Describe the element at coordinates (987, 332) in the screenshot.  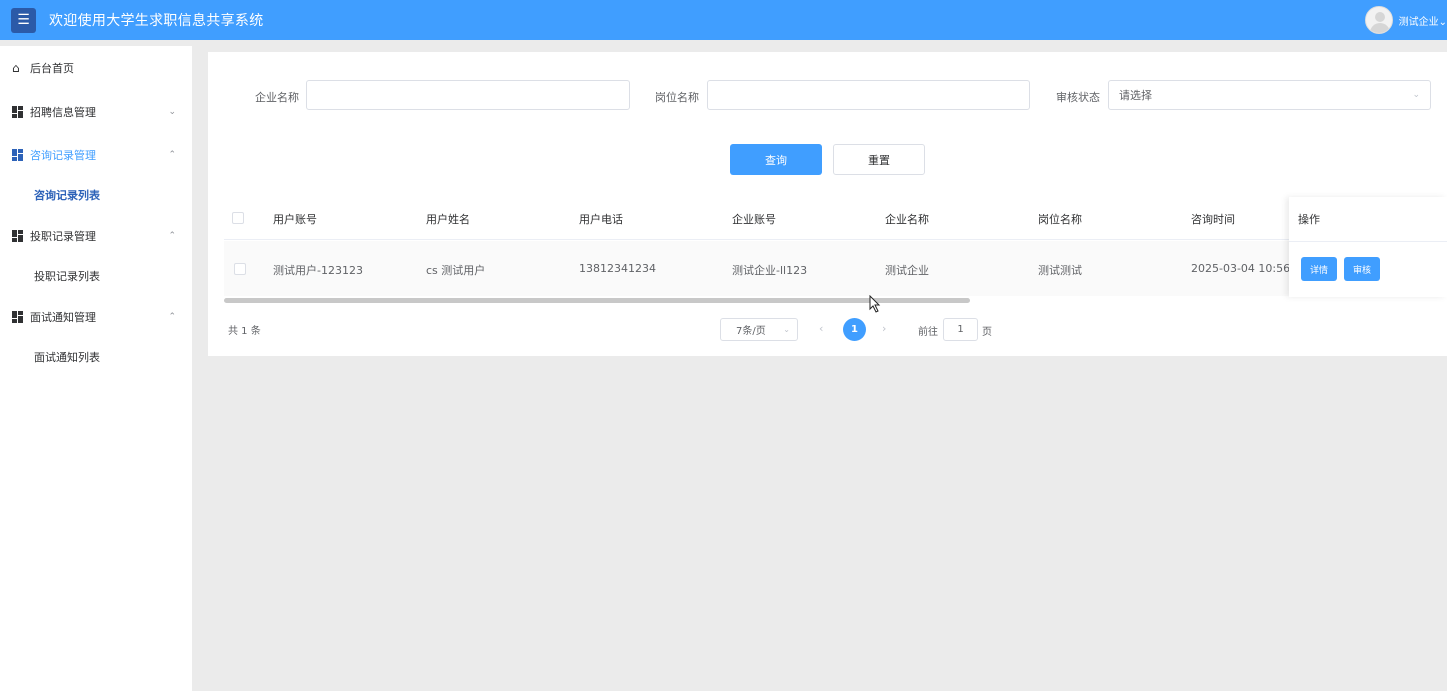
I see `goto-suffix: 页` at that location.